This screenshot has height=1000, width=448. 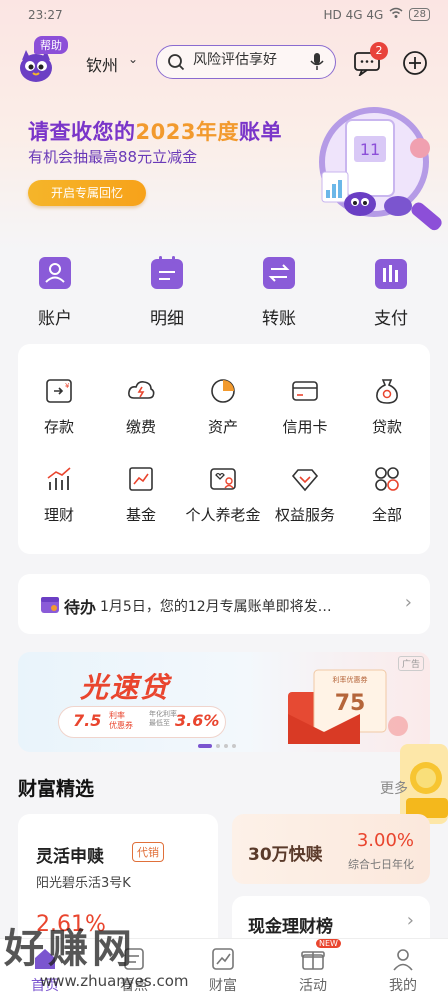 I want to click on service-assets: 资产, so click(x=223, y=416).